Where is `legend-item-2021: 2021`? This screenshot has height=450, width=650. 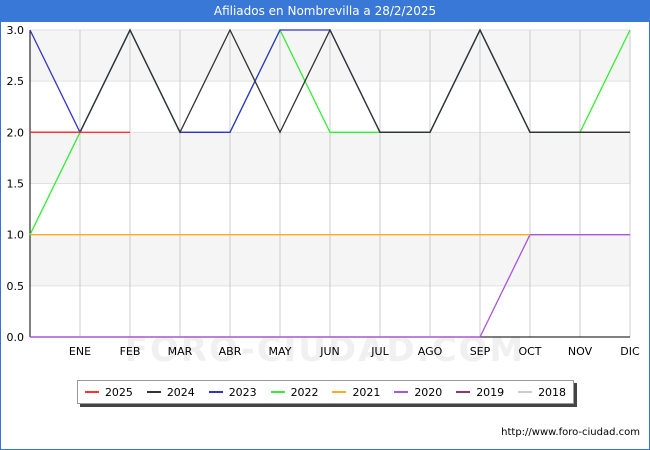
legend-item-2021: 2021 is located at coordinates (356, 392).